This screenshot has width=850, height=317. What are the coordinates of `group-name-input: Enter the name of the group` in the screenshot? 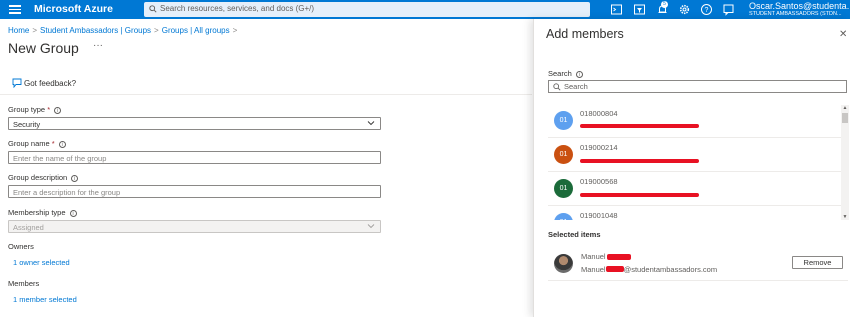 It's located at (194, 157).